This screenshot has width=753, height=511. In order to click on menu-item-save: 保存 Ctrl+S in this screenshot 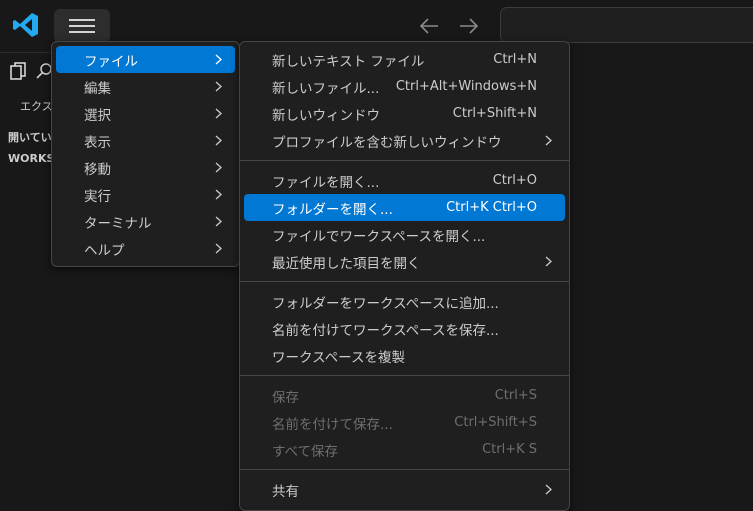, I will do `click(404, 395)`.